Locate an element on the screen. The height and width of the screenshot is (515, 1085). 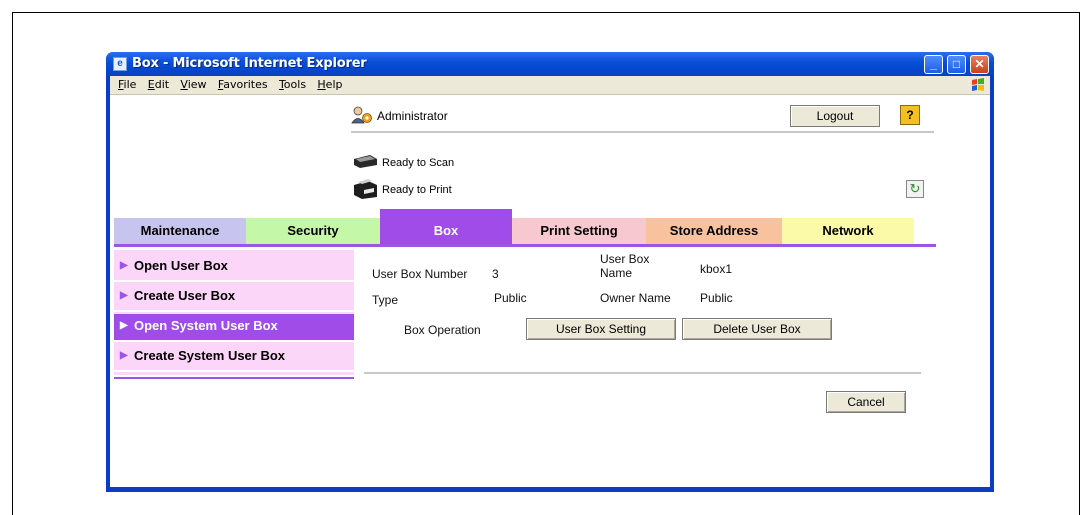
user-box-name-value: kbox1 is located at coordinates (716, 269).